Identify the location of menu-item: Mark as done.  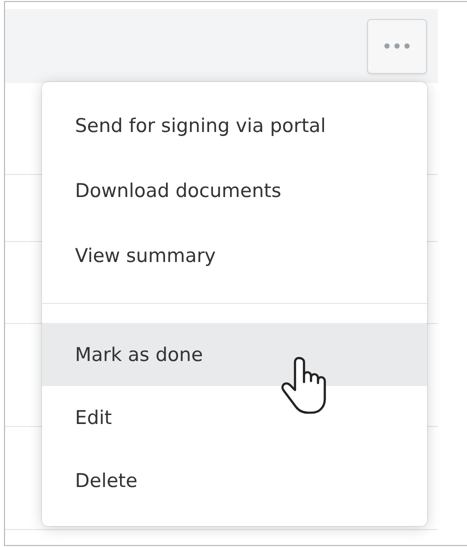
(234, 354).